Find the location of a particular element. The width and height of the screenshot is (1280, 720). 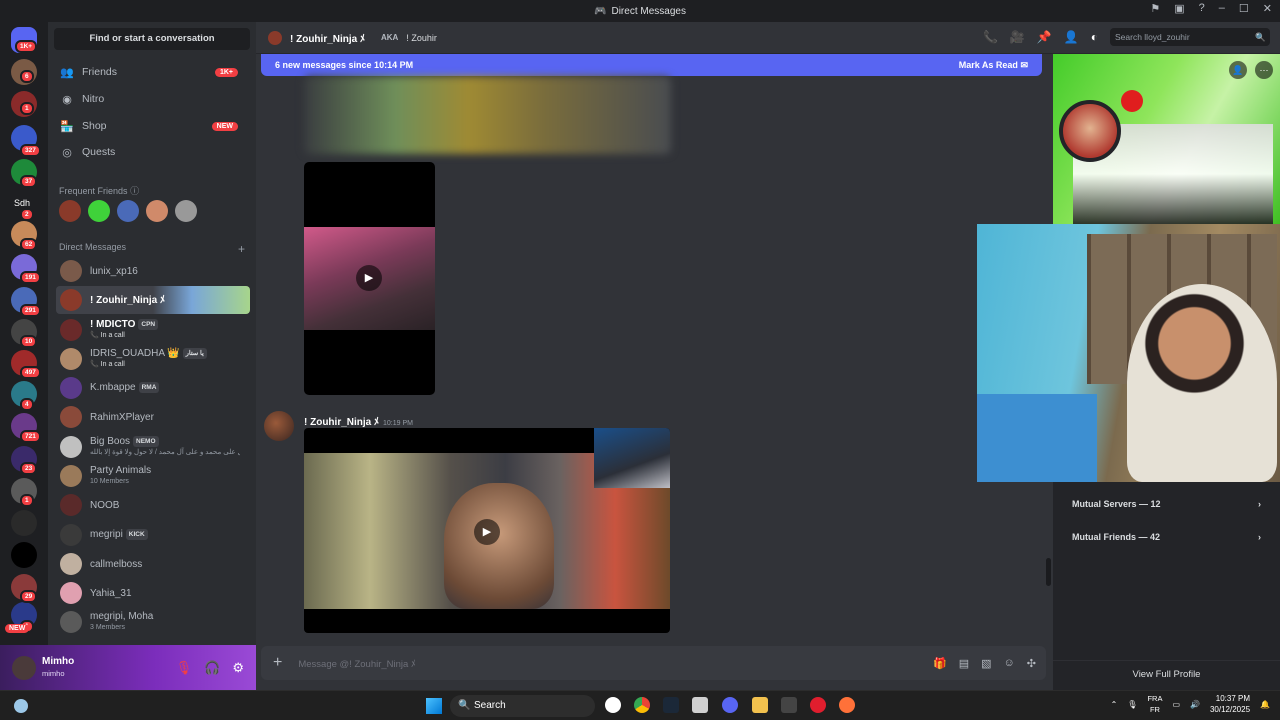

nav-friends: 👥 Friends 1K+ is located at coordinates (152, 72).